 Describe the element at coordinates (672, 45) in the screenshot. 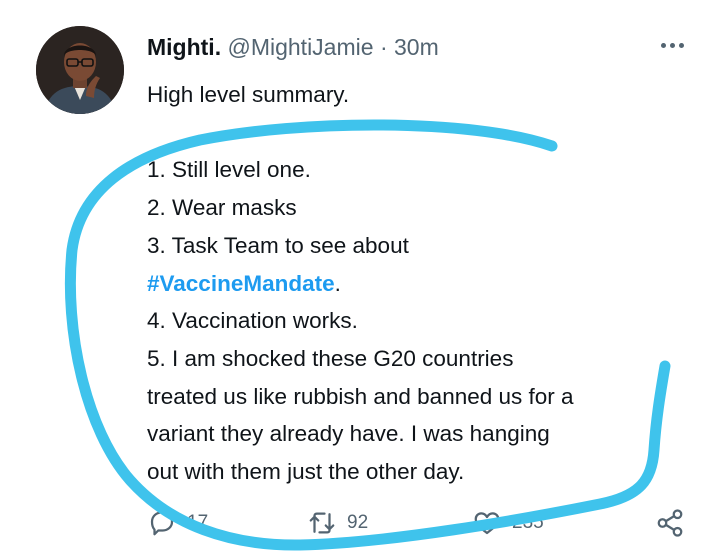

I see `more-dots-icon` at that location.